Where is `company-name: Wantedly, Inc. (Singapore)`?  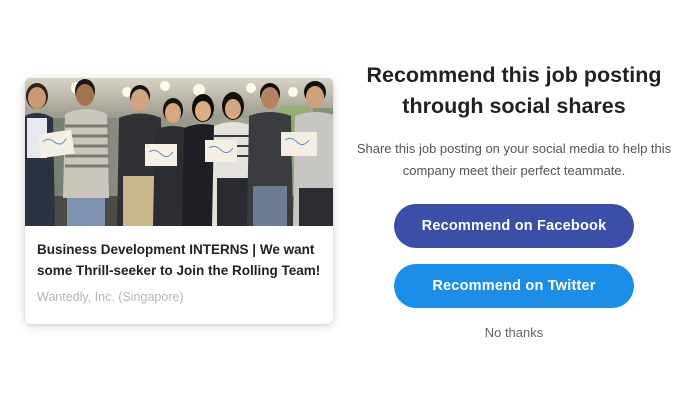
company-name: Wantedly, Inc. (Singapore) is located at coordinates (110, 297).